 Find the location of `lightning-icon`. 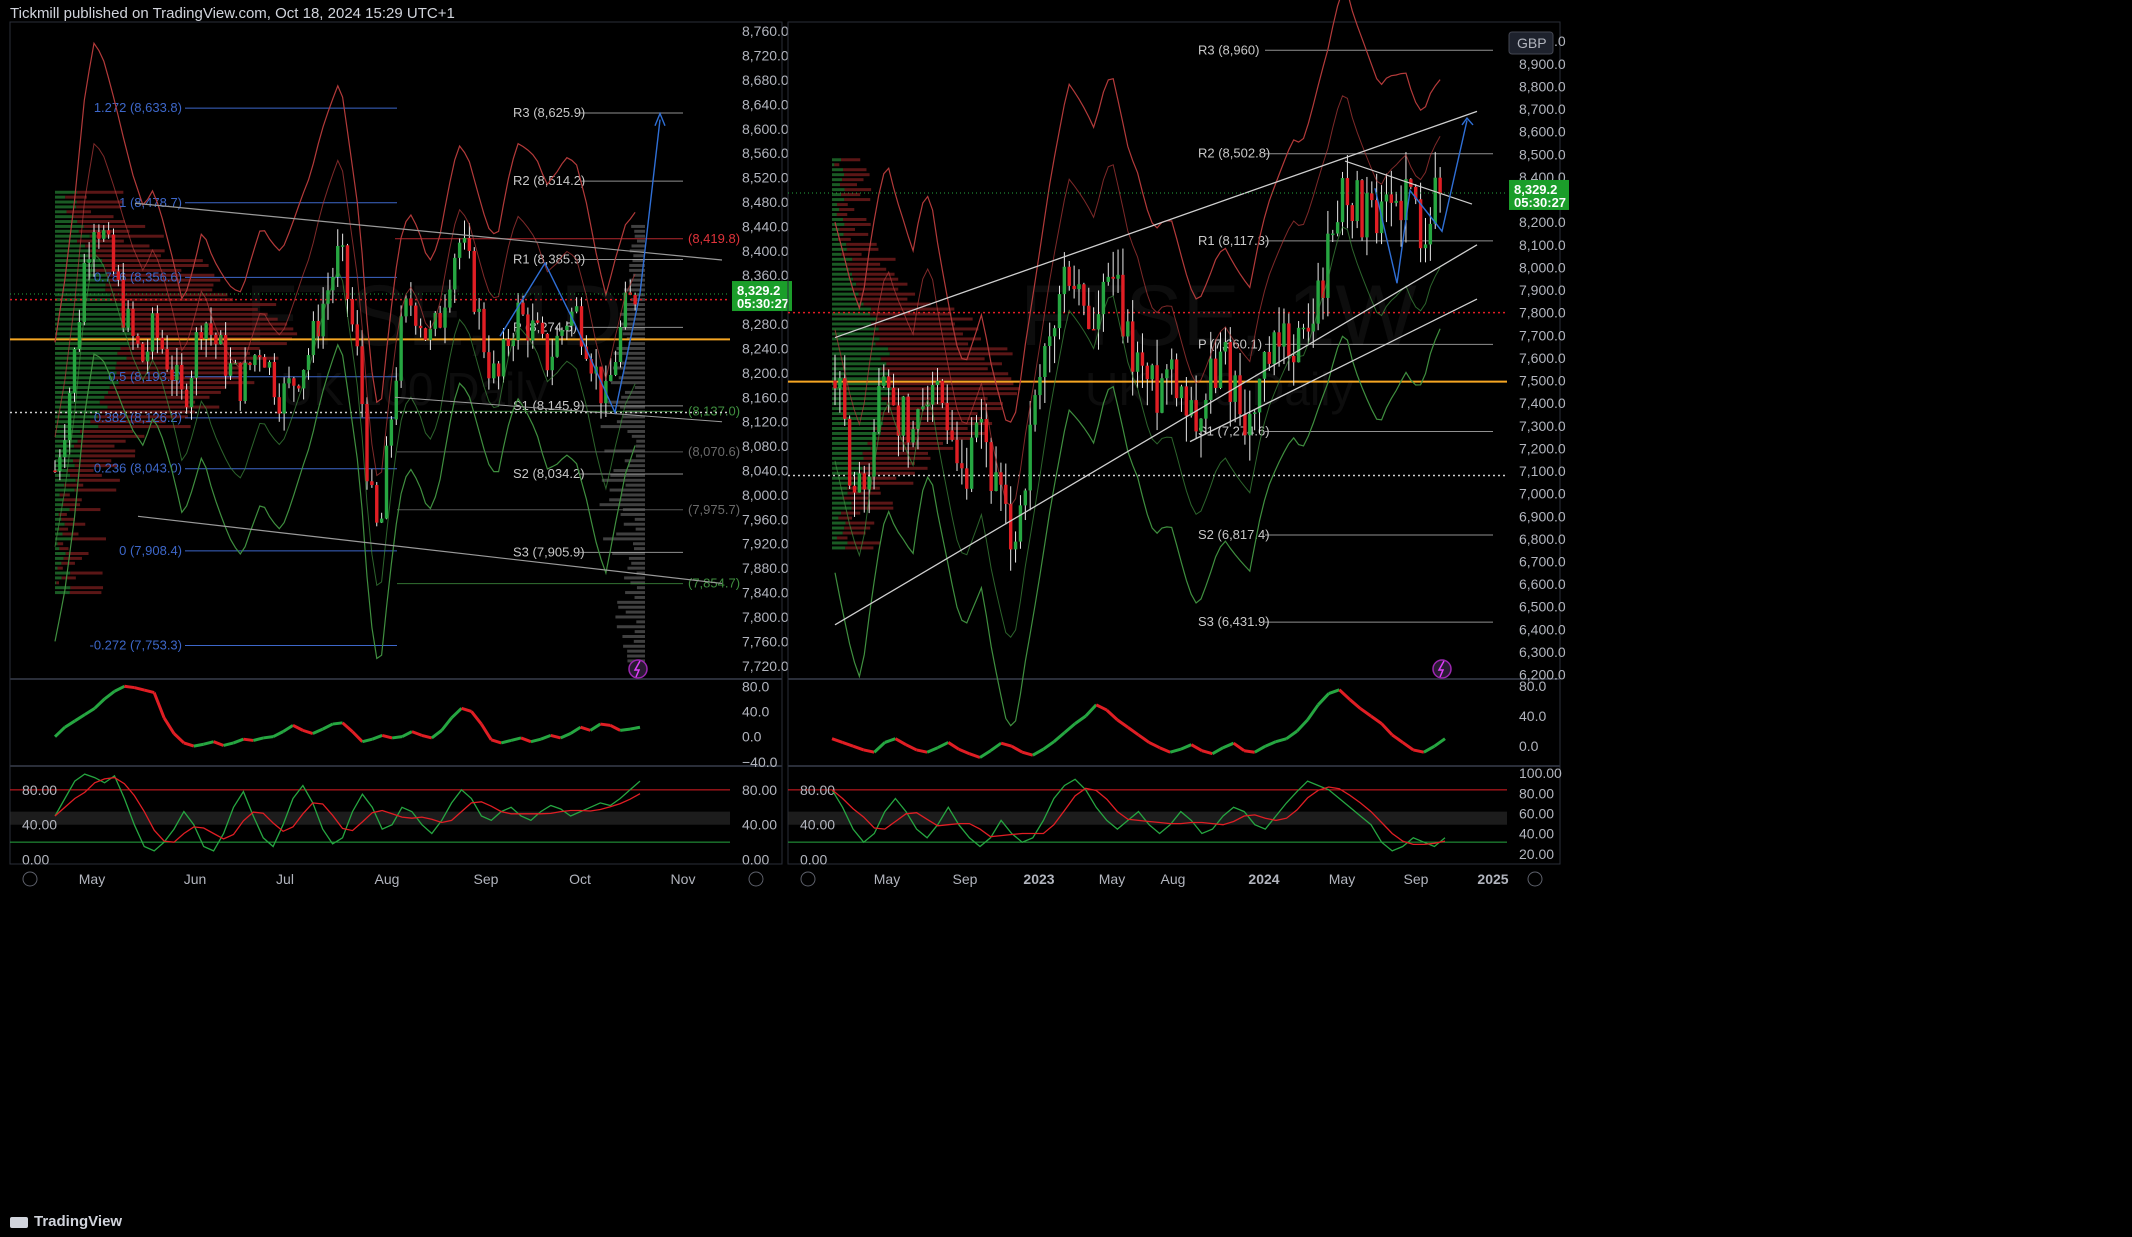

lightning-icon is located at coordinates (638, 669).